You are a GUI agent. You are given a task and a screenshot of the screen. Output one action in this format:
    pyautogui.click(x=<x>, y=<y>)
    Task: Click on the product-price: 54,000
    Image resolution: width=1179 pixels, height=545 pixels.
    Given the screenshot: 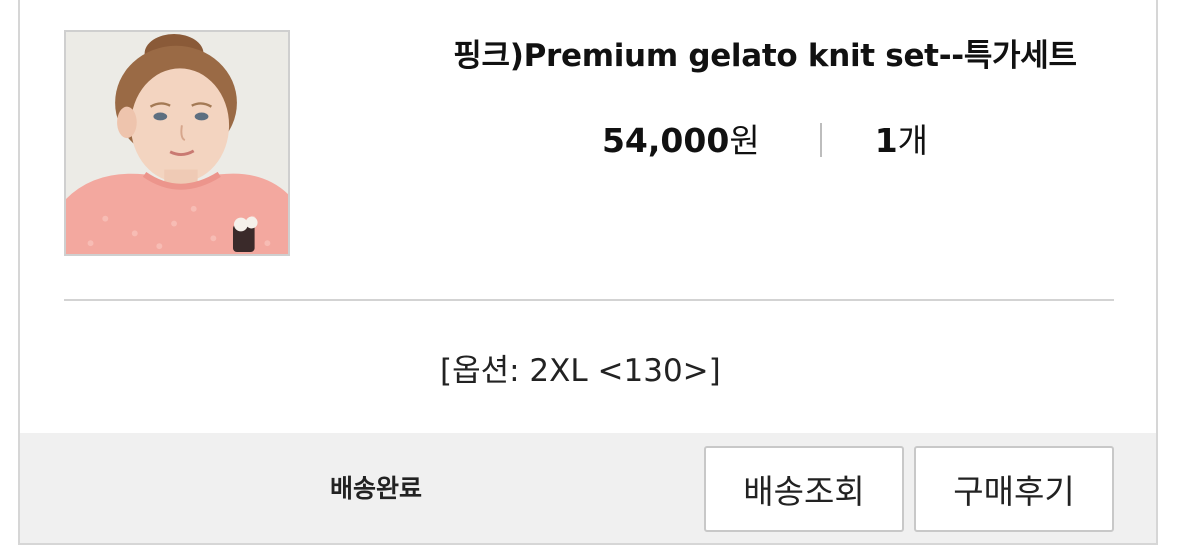 What is the action you would take?
    pyautogui.click(x=665, y=140)
    